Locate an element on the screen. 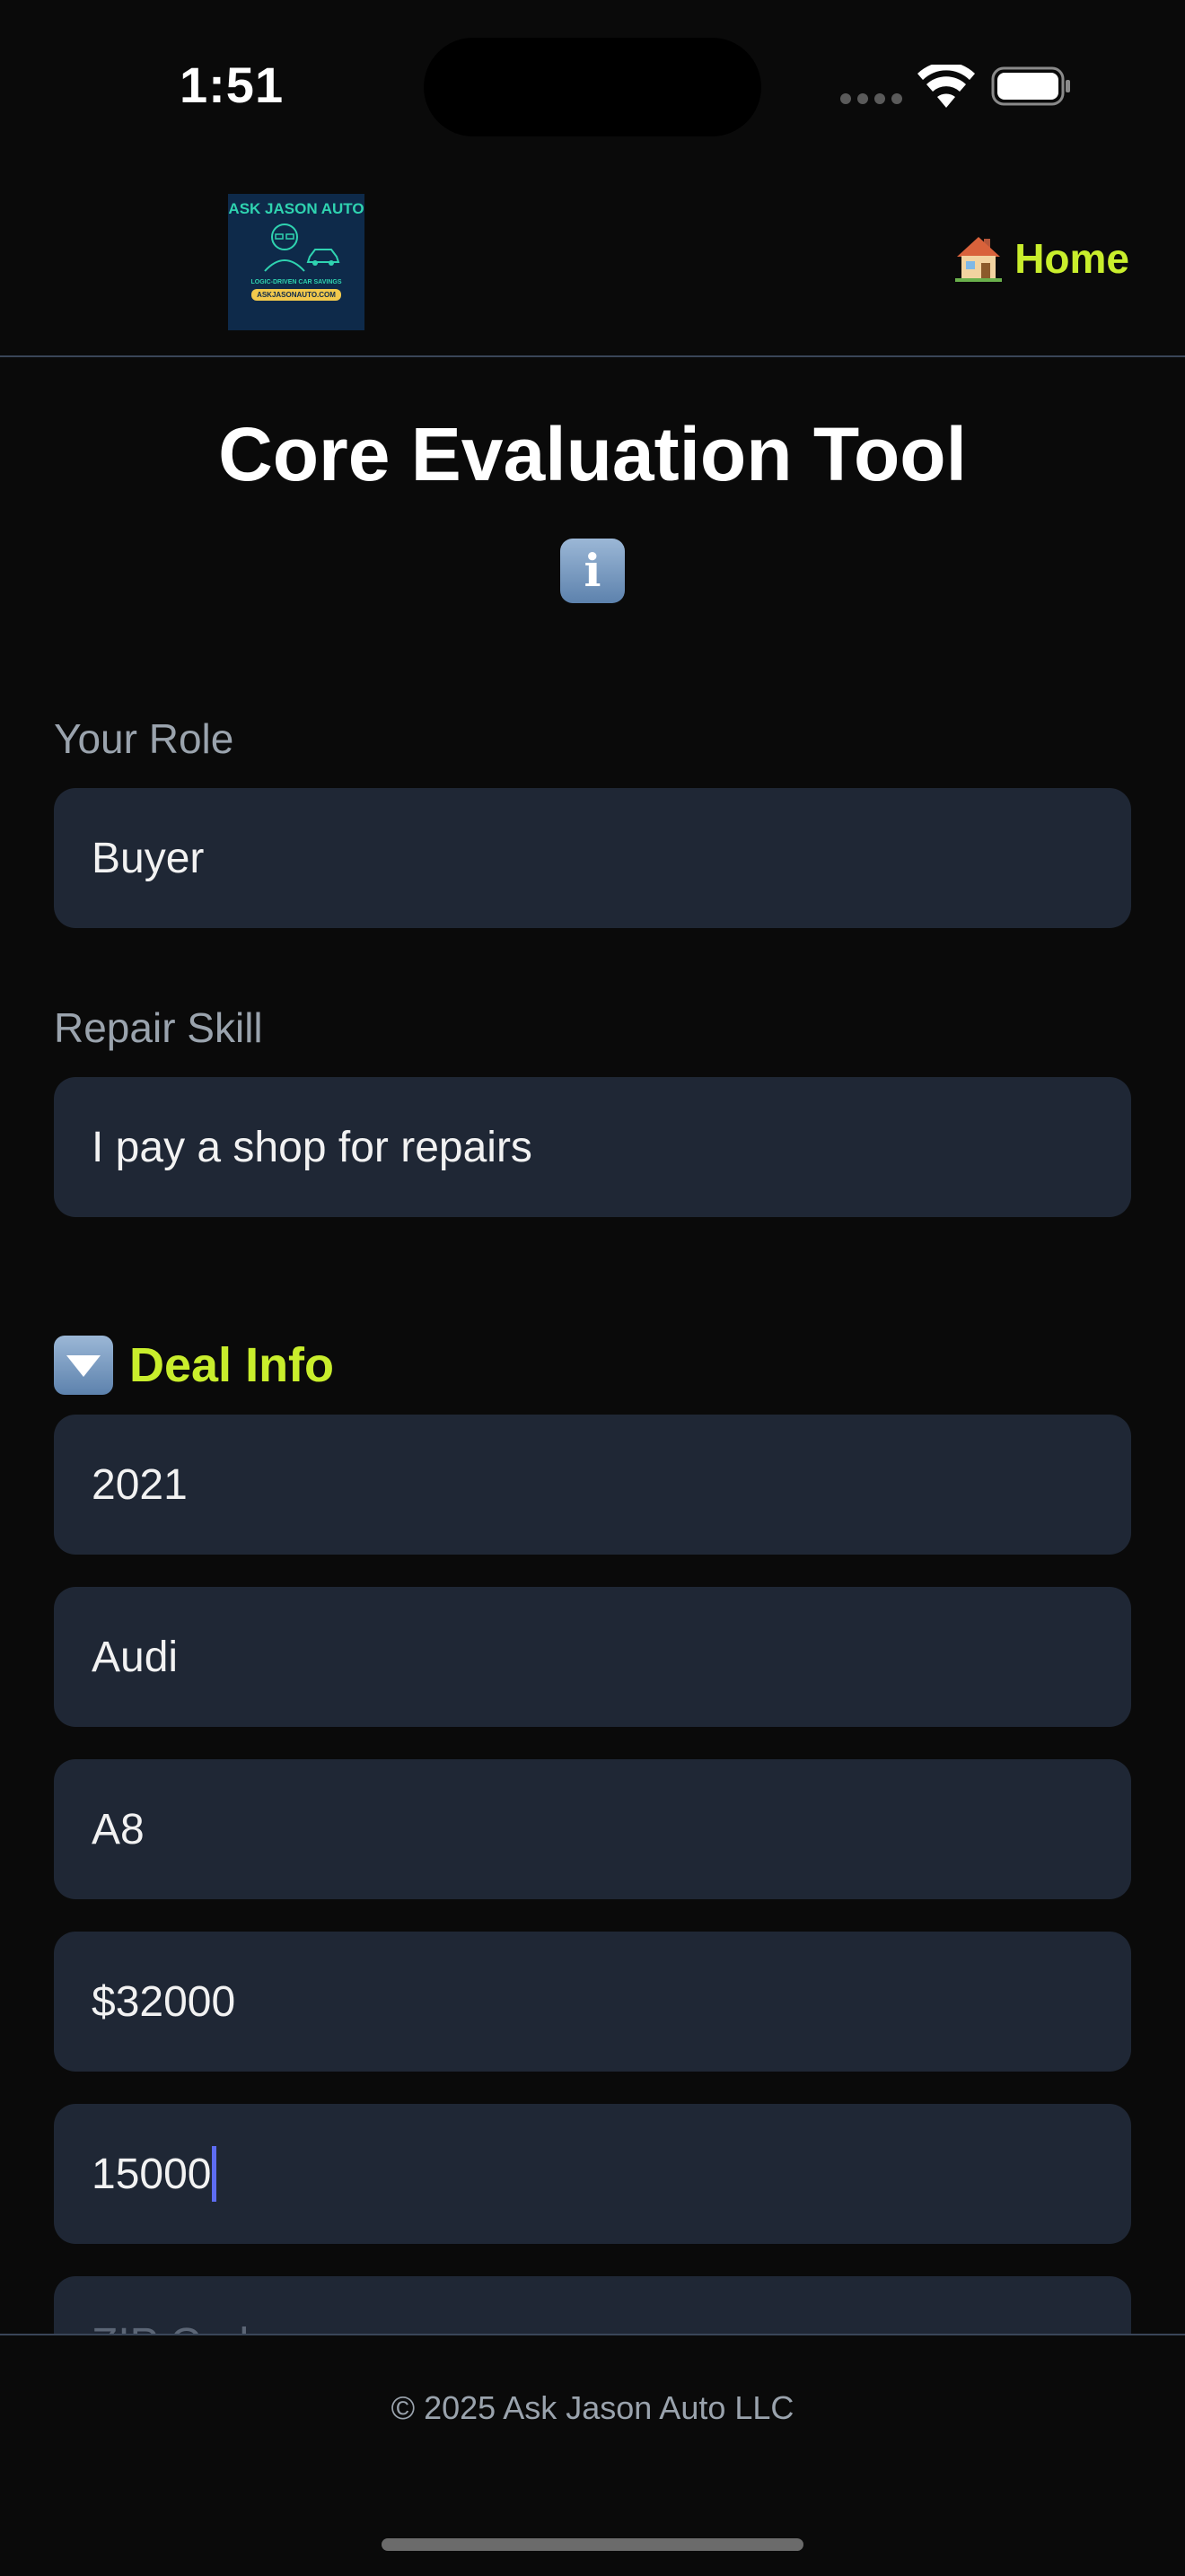 Image resolution: width=1185 pixels, height=2576 pixels. repair-skill-value: I pay a shop for repairs is located at coordinates (312, 1147).